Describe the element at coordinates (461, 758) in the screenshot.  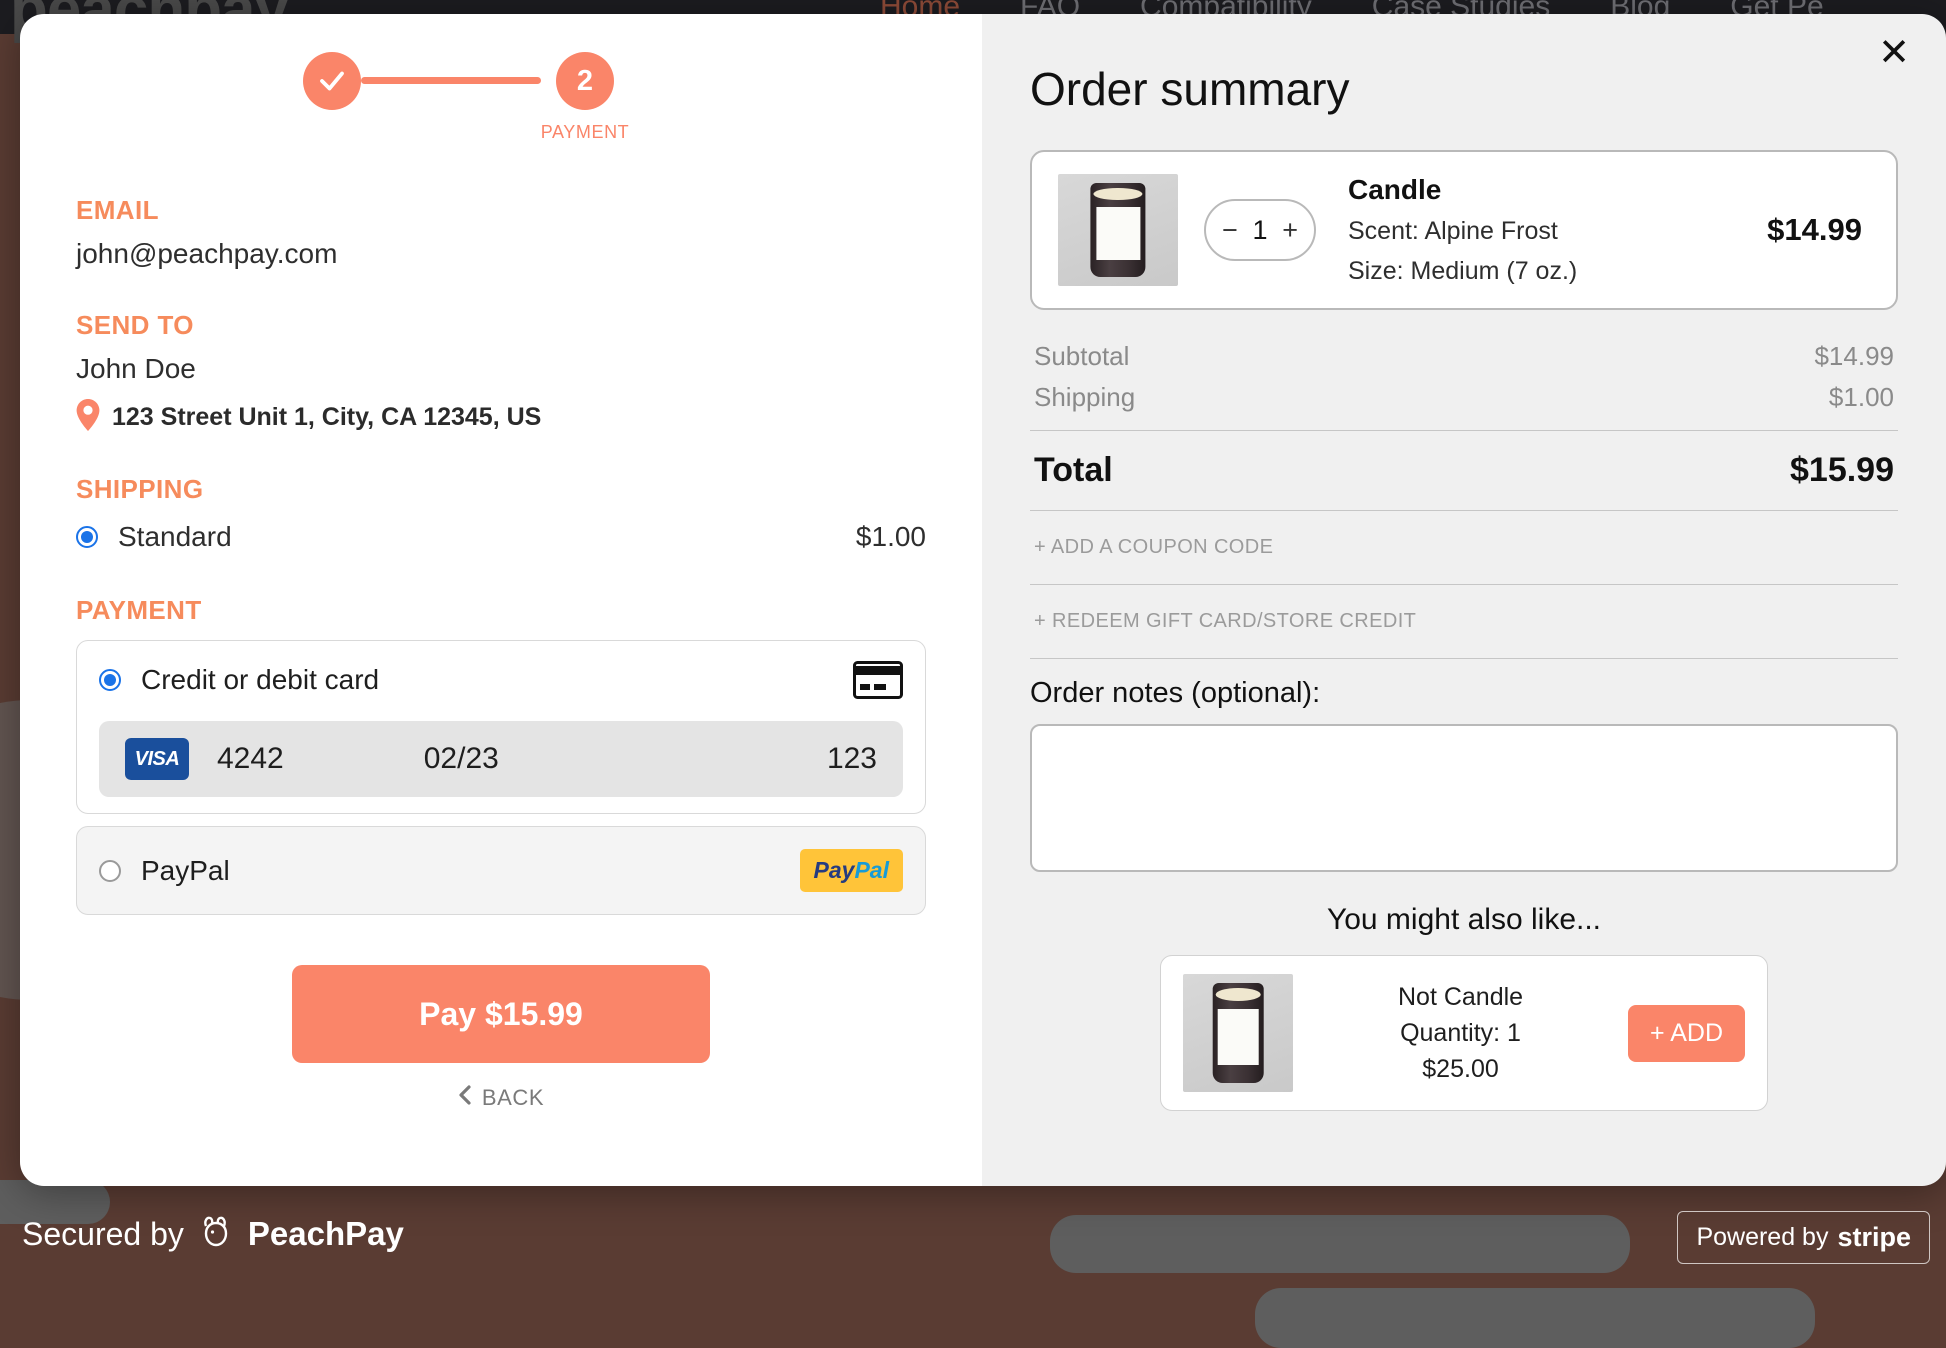
I see `card-expiry: 02/23` at that location.